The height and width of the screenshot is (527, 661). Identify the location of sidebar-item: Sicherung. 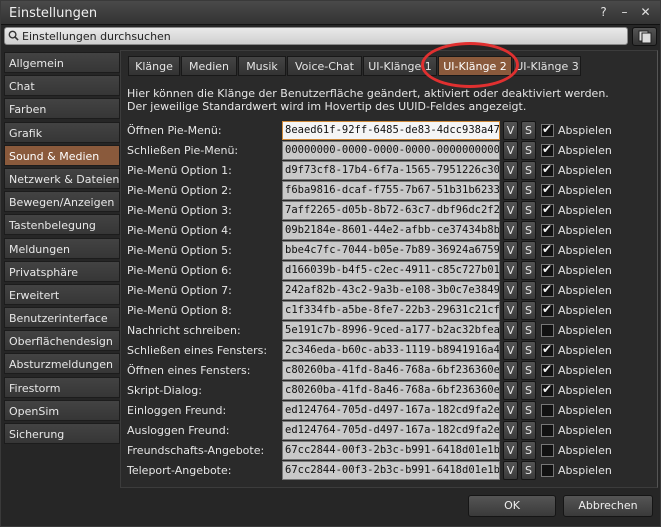
(62, 433).